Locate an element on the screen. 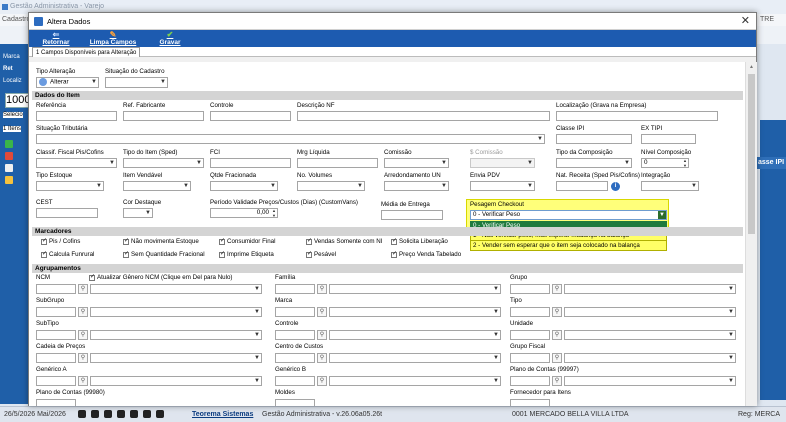 This screenshot has width=786, height=422. tab-campos-disponiveis: 1 Campos Disponíveis para Alteração is located at coordinates (86, 52).